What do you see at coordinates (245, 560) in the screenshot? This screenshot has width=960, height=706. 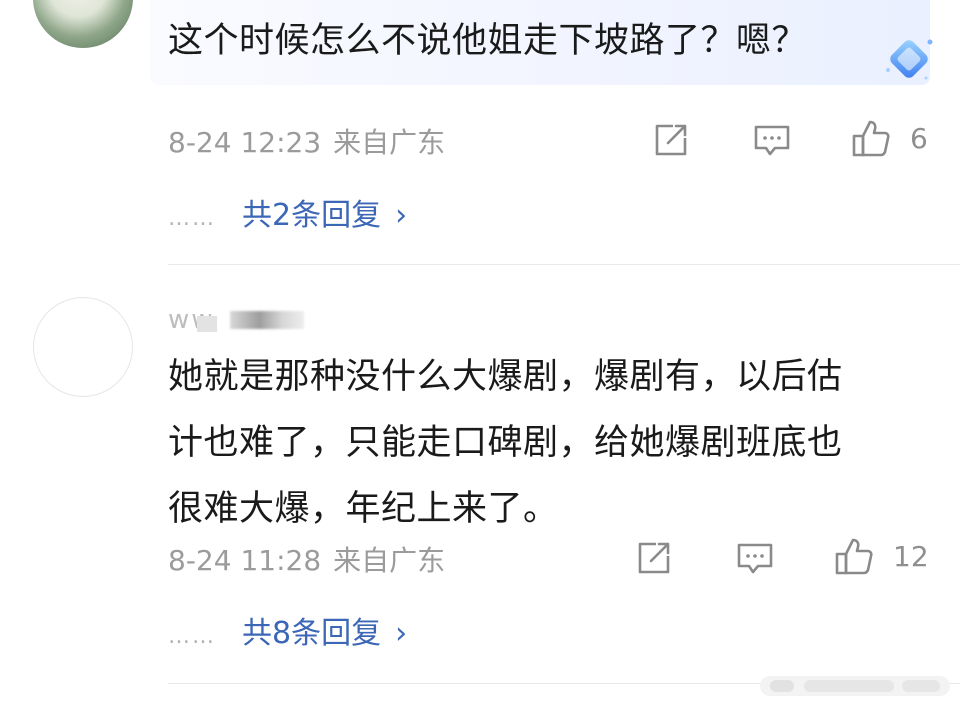 I see `comment-time: 8-24 11:28` at bounding box center [245, 560].